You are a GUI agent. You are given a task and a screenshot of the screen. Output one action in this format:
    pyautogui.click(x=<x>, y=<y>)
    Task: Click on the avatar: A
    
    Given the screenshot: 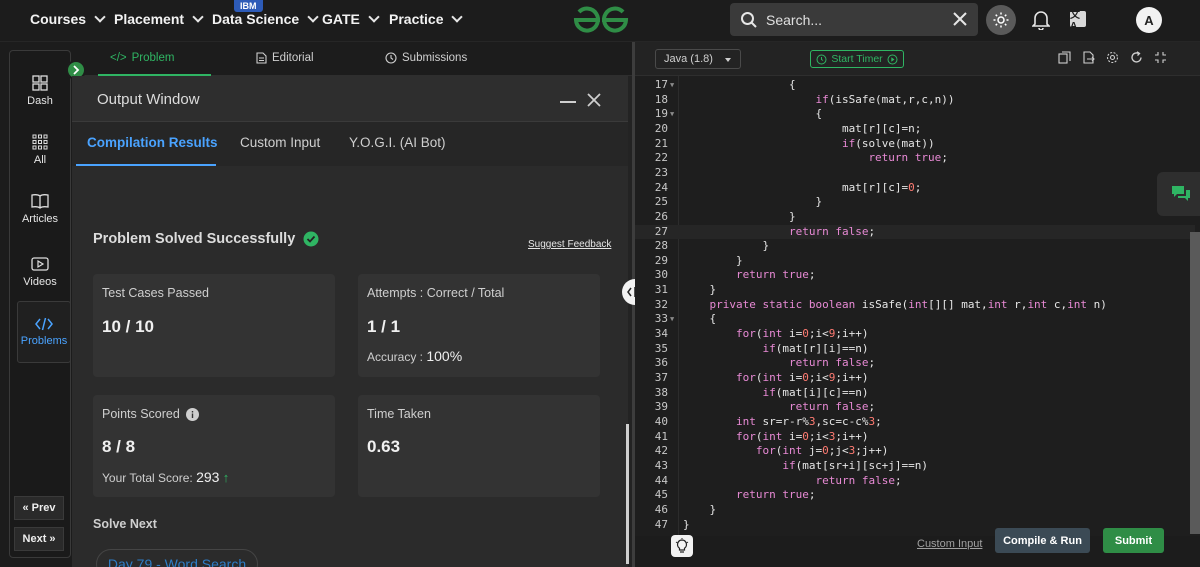 What is the action you would take?
    pyautogui.click(x=1149, y=20)
    